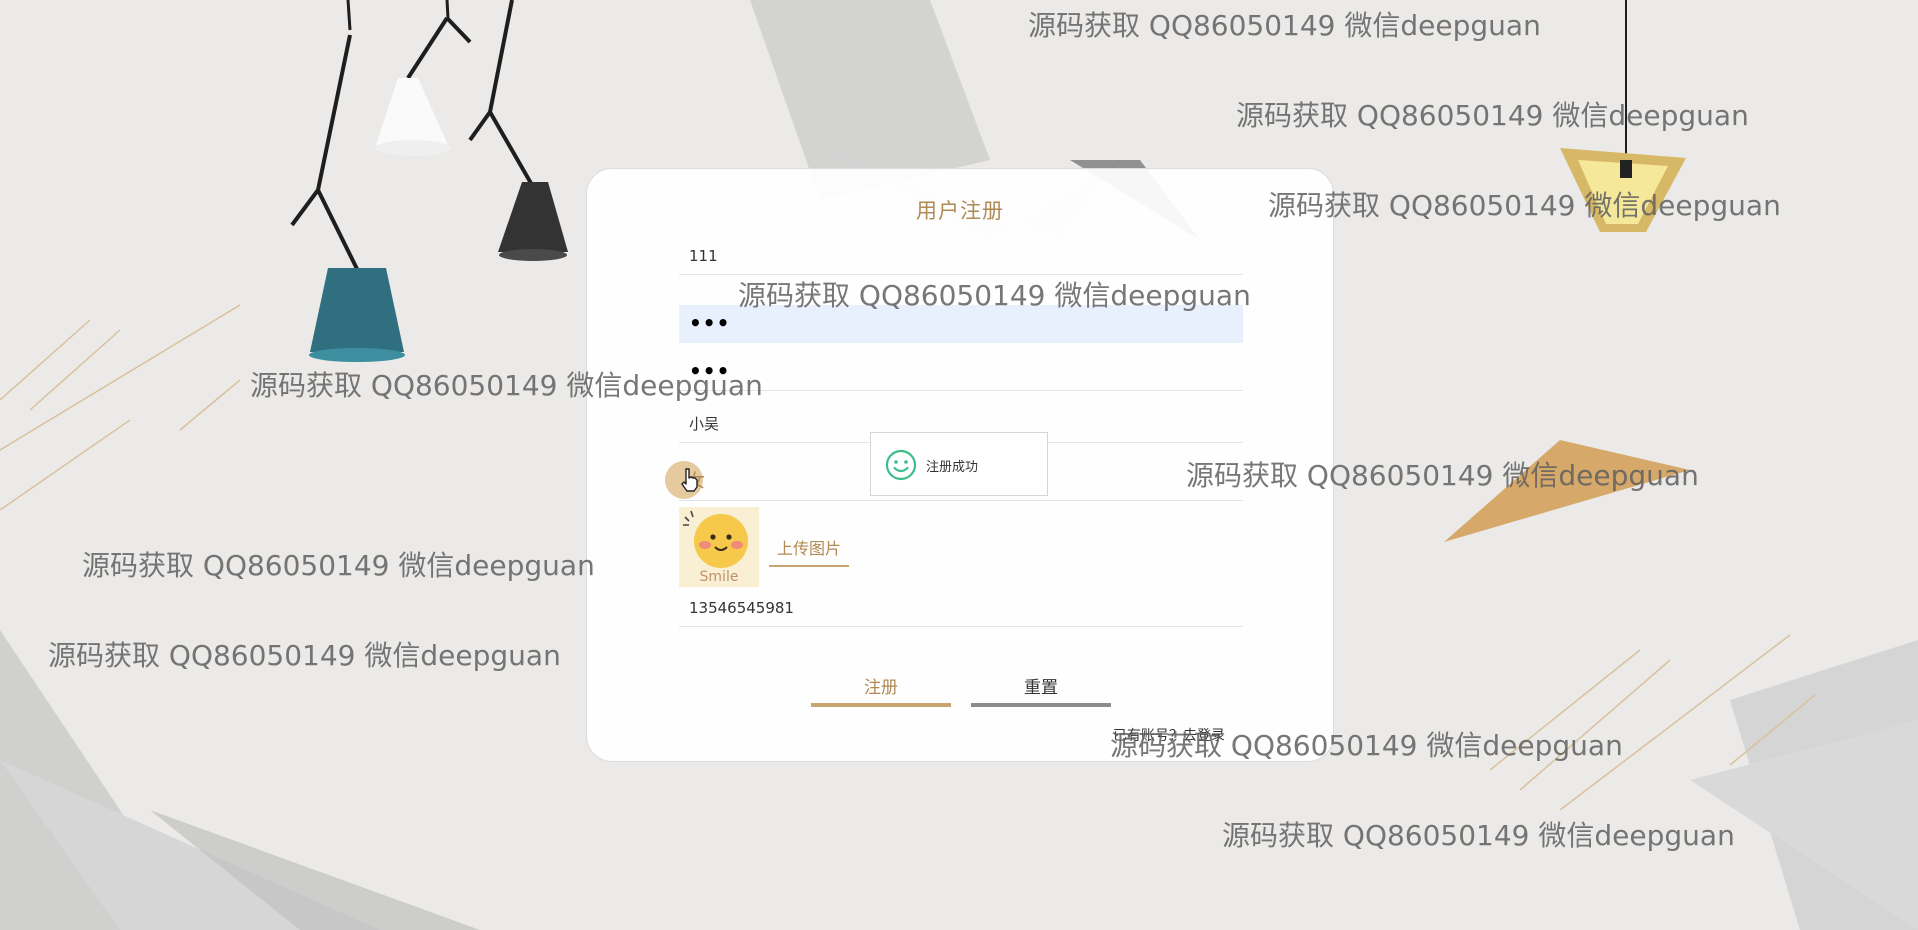 The height and width of the screenshot is (930, 1918). What do you see at coordinates (809, 551) in the screenshot?
I see `upload-image-button: 上传图片` at bounding box center [809, 551].